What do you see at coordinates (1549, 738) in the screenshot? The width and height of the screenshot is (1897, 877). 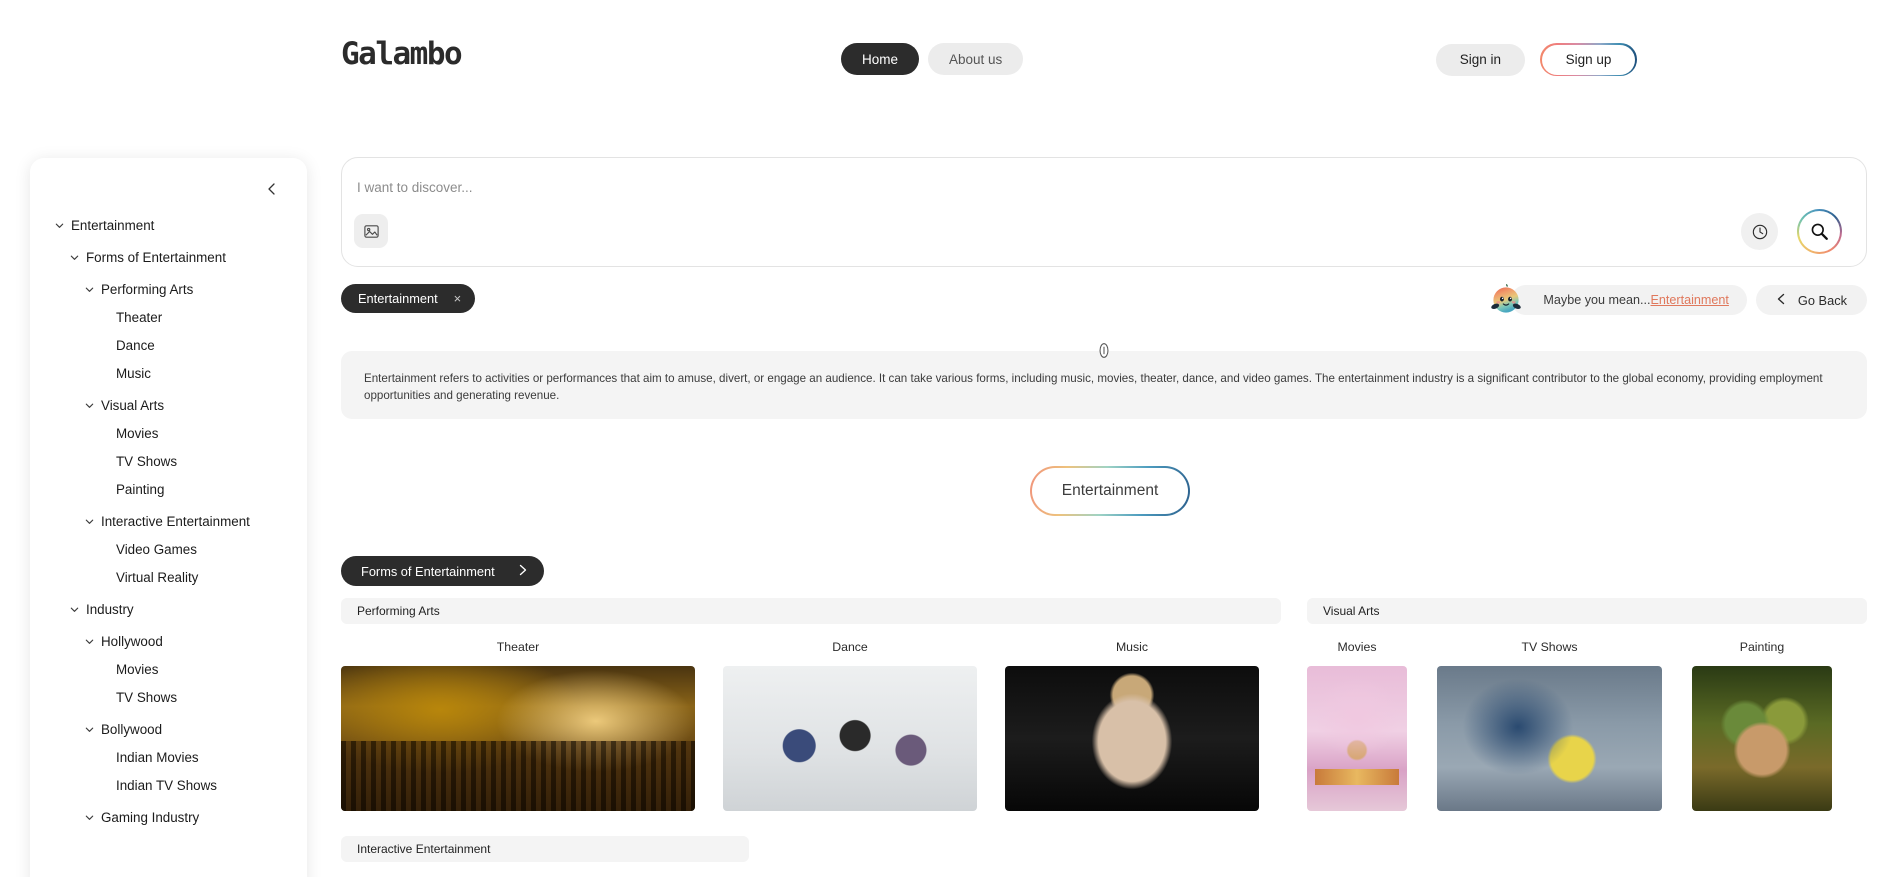 I see `tv-show-scene-image` at bounding box center [1549, 738].